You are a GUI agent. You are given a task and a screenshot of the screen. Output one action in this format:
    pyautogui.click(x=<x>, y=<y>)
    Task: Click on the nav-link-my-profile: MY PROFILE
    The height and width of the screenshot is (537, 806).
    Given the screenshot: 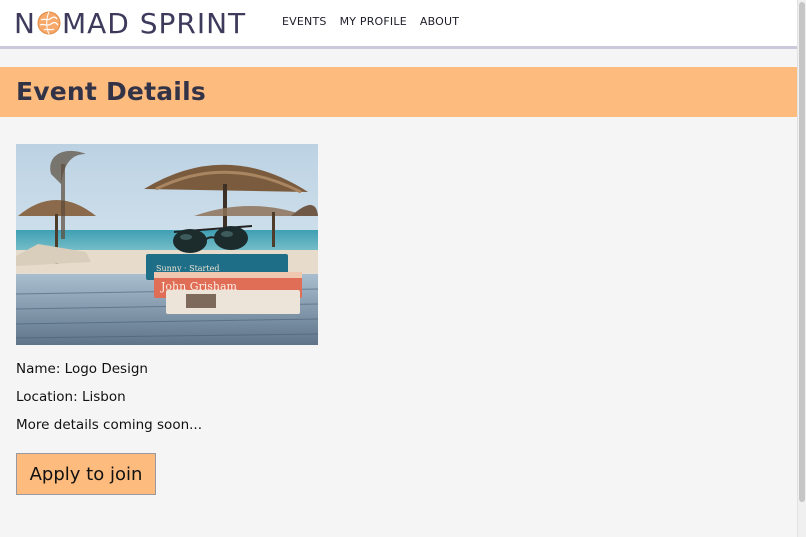 What is the action you would take?
    pyautogui.click(x=373, y=21)
    